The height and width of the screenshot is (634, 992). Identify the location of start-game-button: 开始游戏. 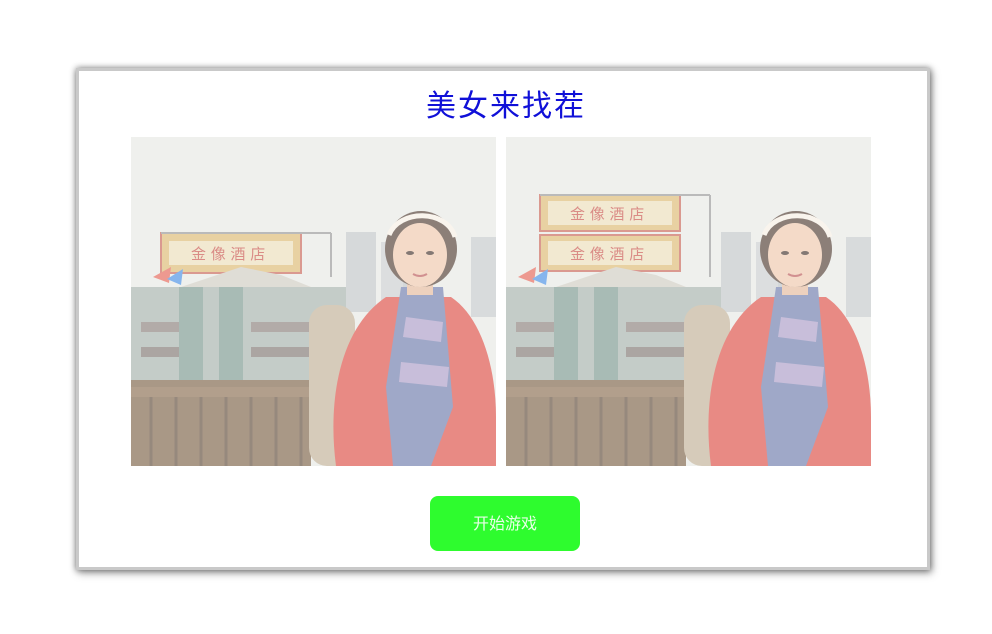
(505, 523).